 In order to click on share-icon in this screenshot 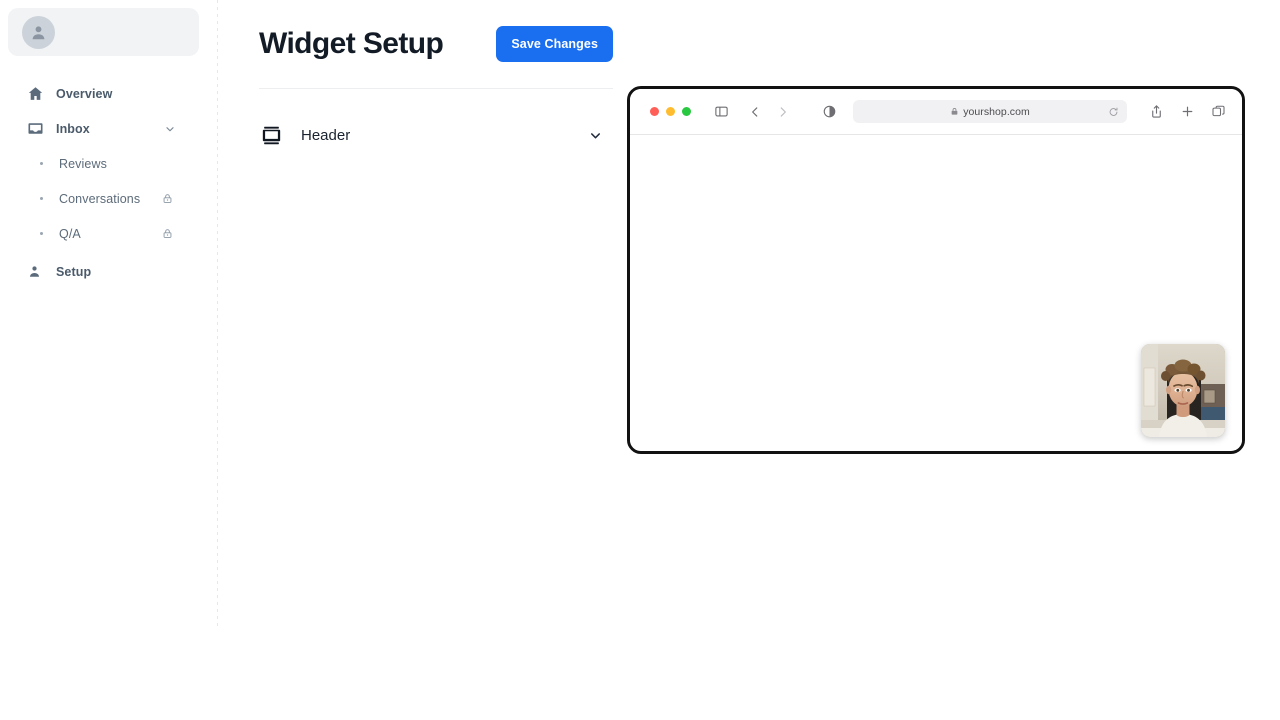, I will do `click(1156, 111)`.